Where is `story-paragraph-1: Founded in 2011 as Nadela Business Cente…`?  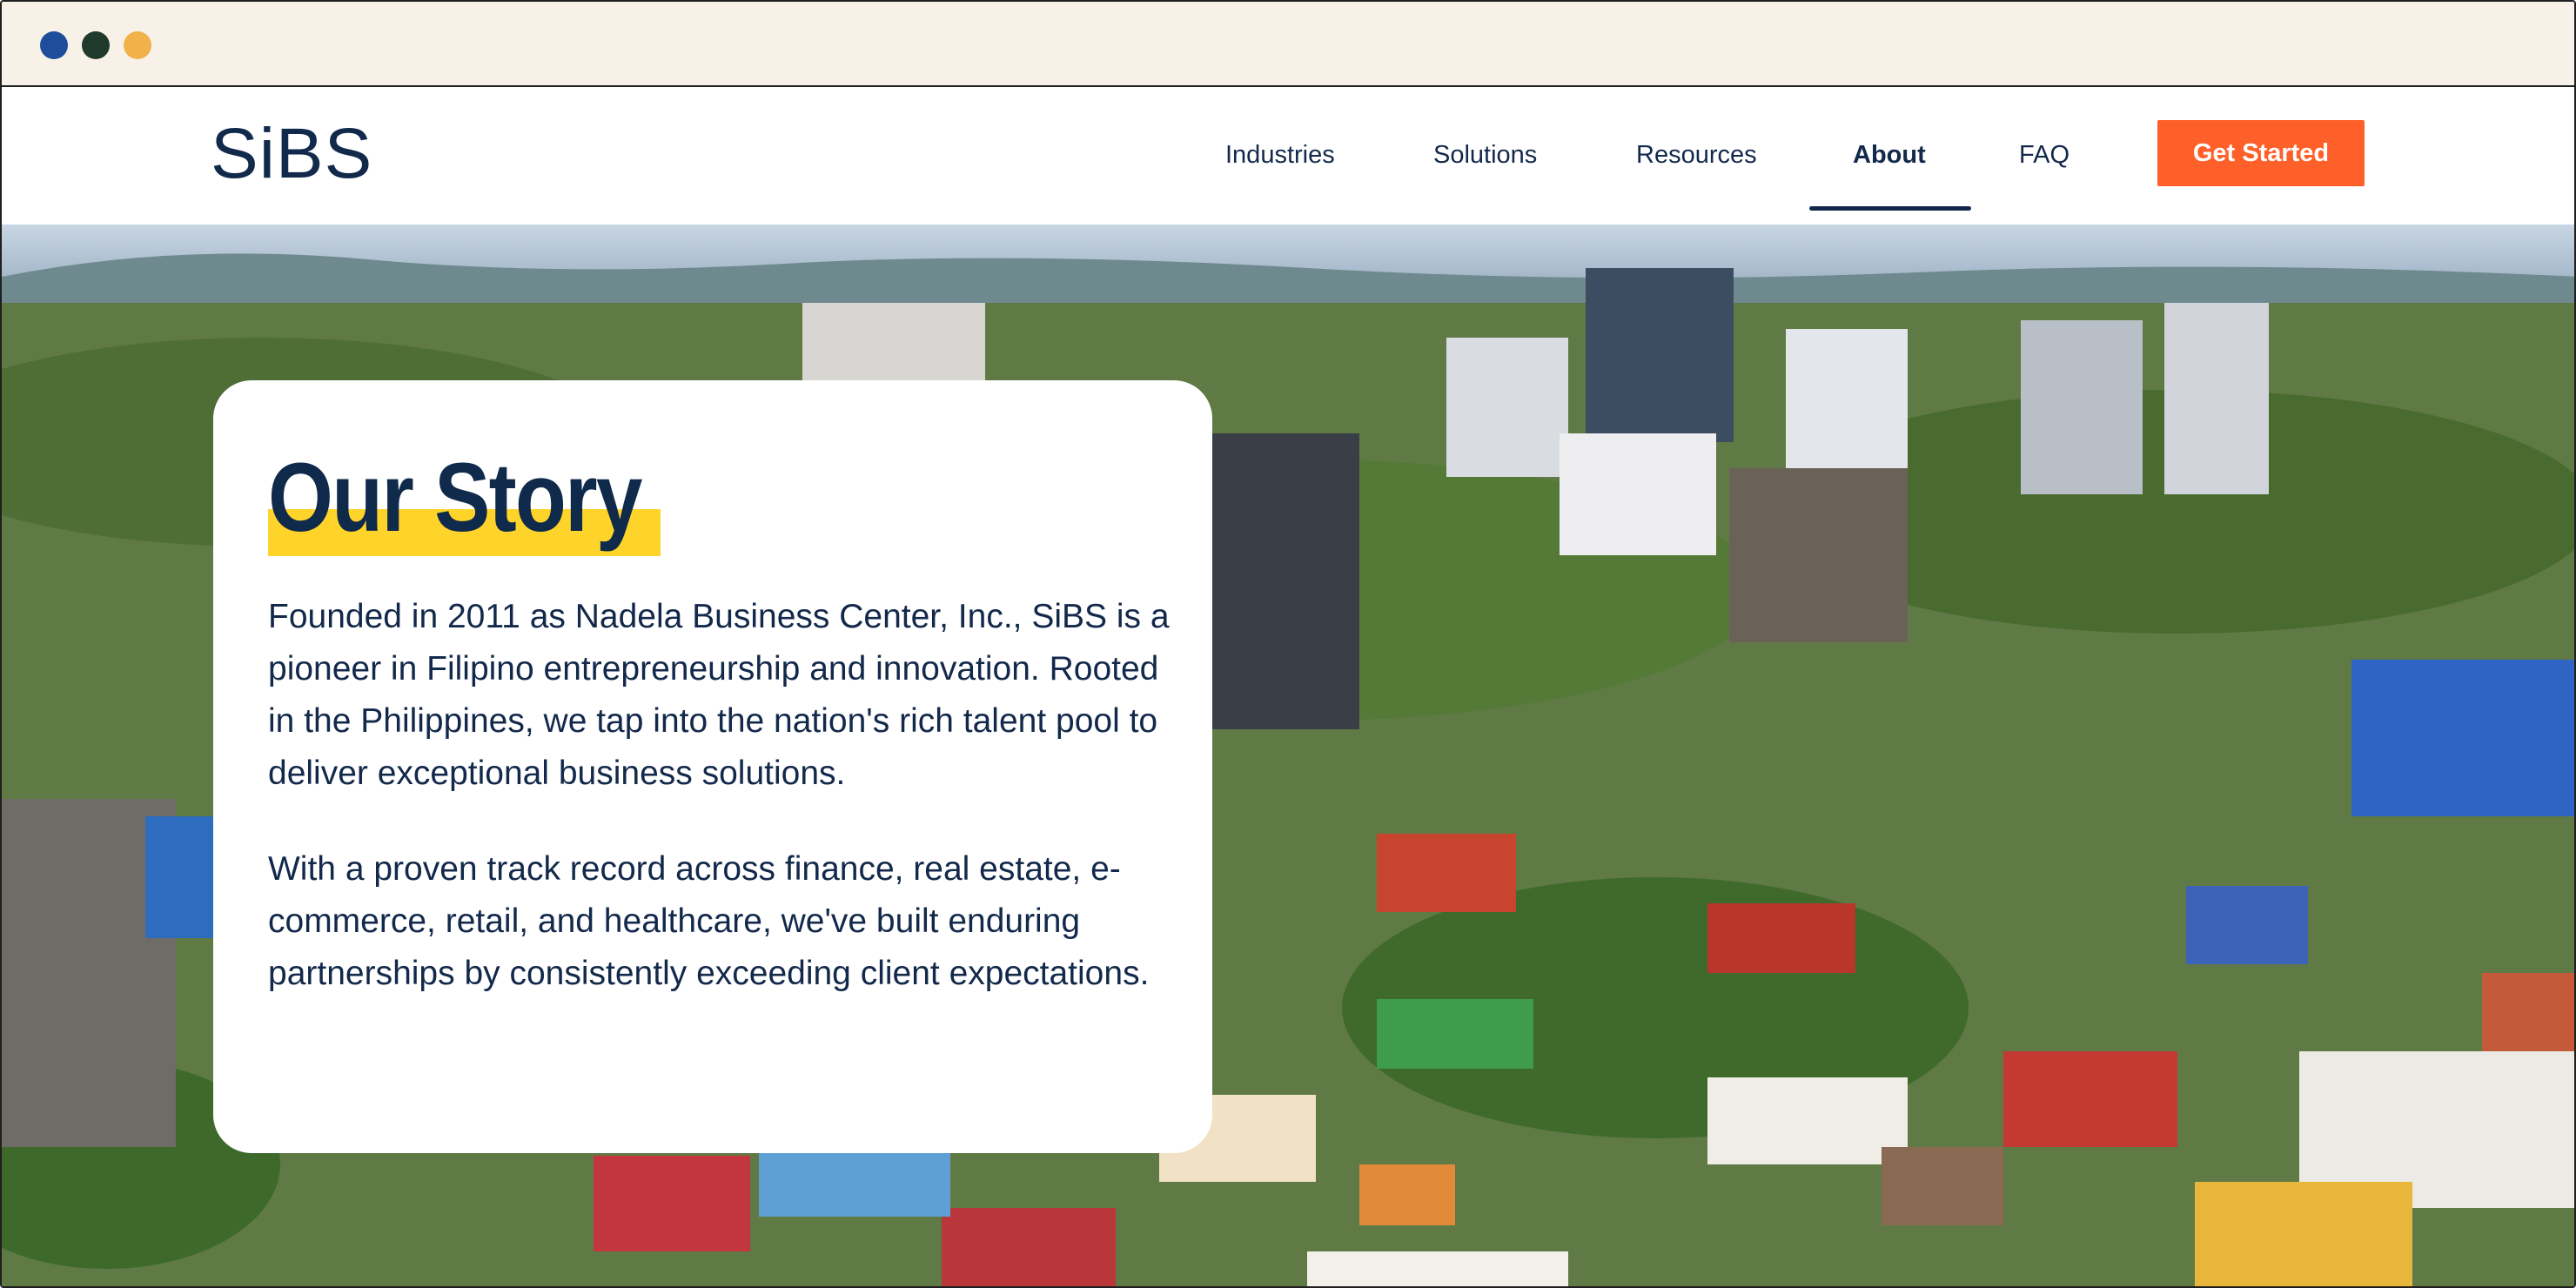
story-paragraph-1: Founded in 2011 as Nadela Business Cente… is located at coordinates (719, 695).